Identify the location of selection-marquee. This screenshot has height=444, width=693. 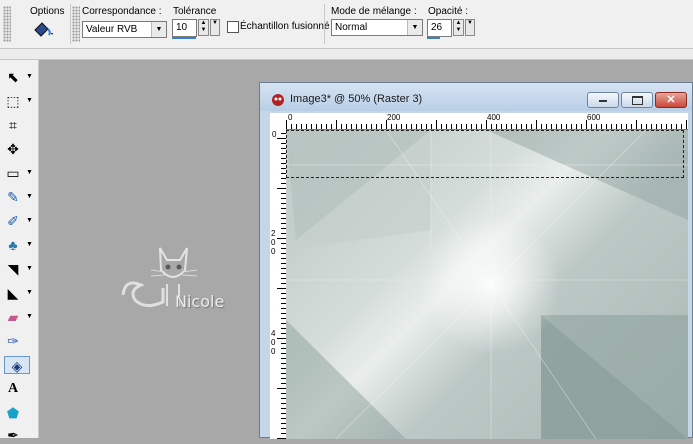
(485, 154).